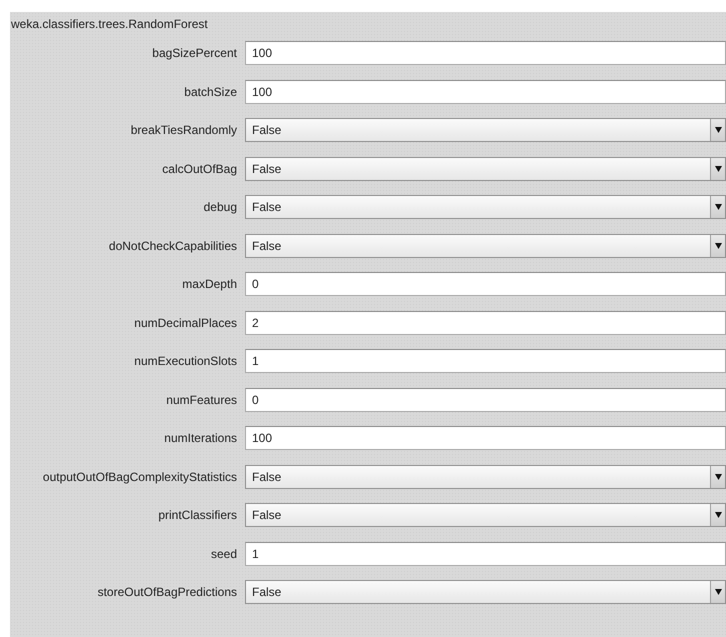 The image size is (726, 637). Describe the element at coordinates (200, 438) in the screenshot. I see `property-label: numIterations` at that location.